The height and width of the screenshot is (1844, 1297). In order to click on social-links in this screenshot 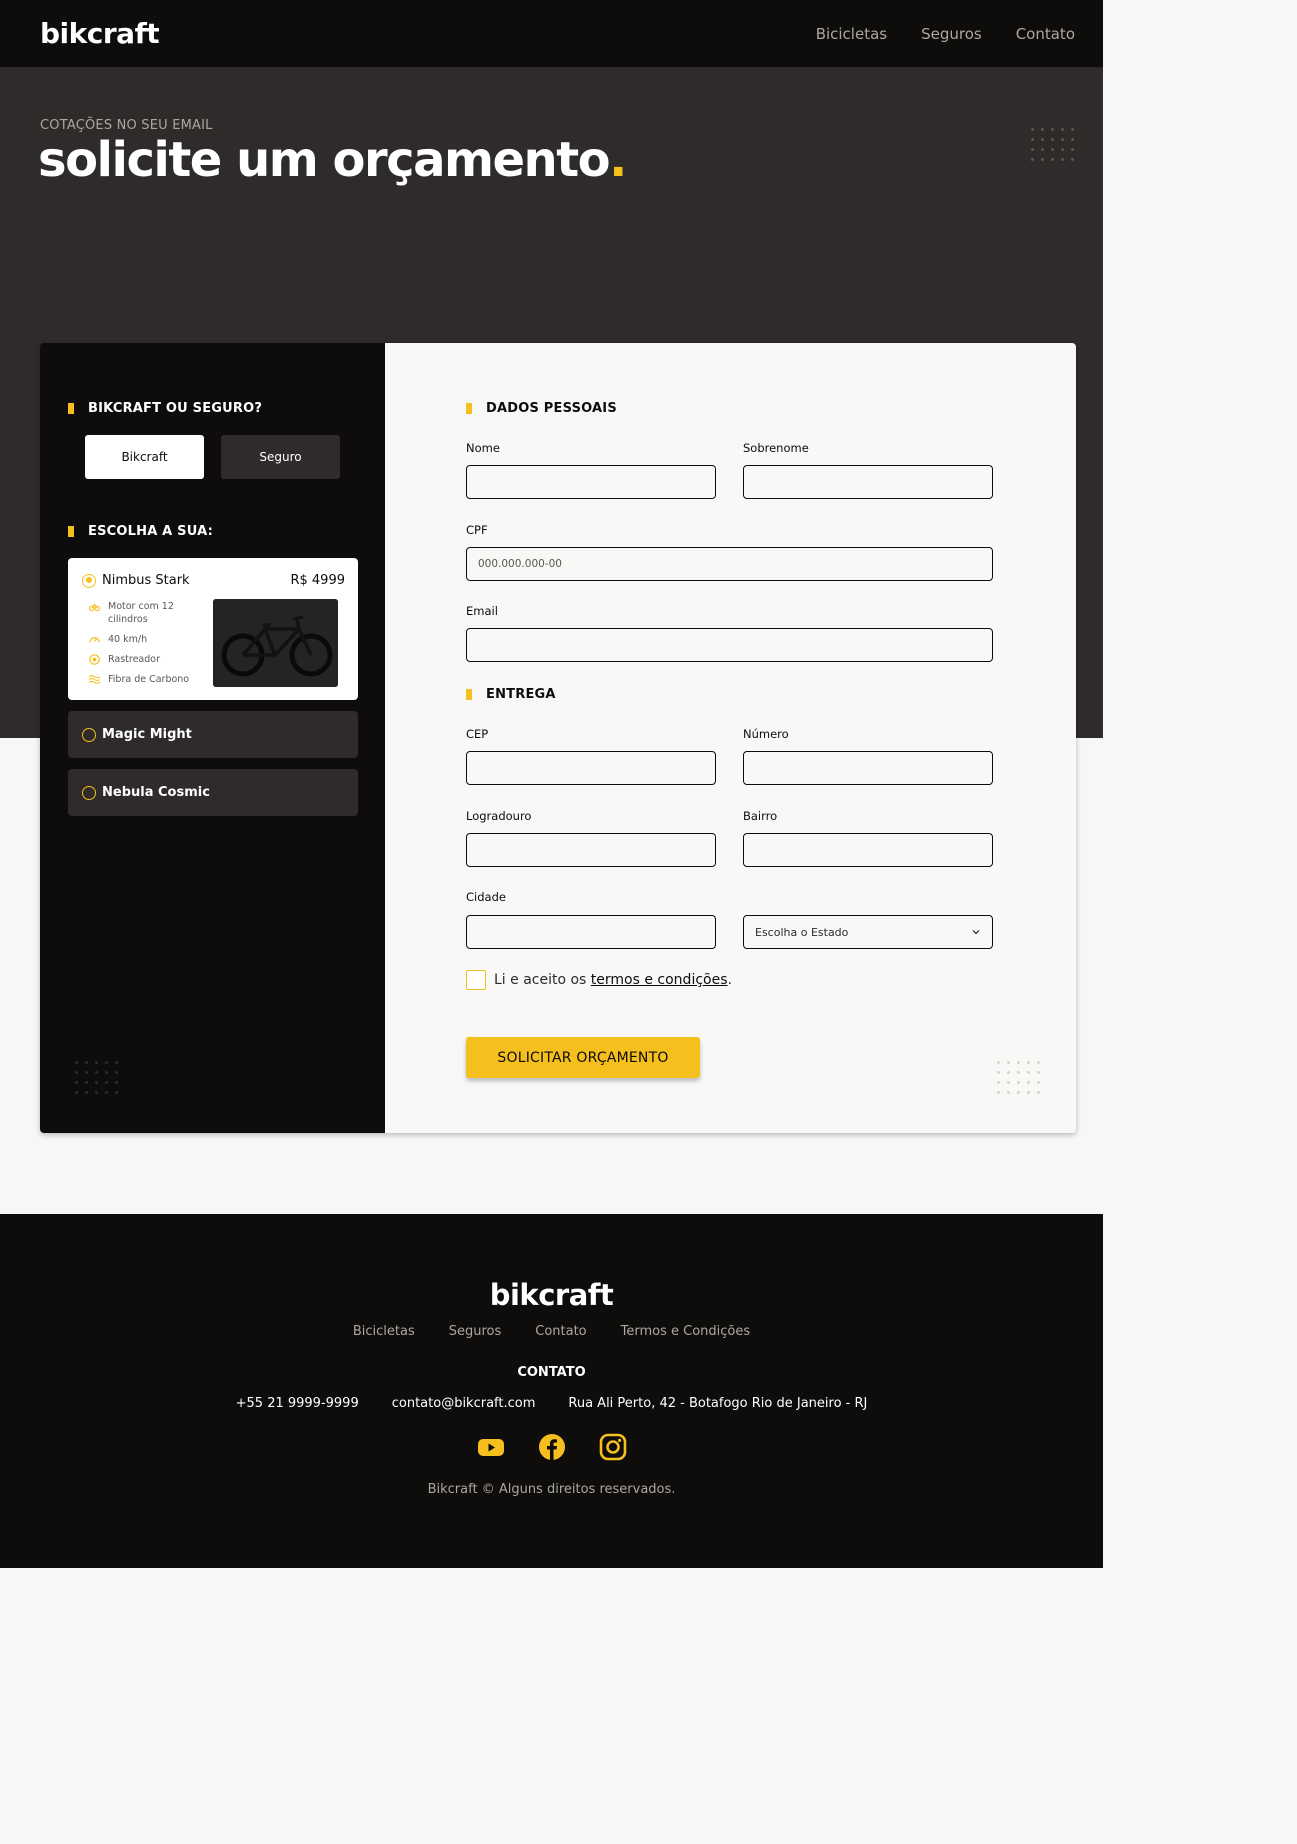, I will do `click(551, 1447)`.